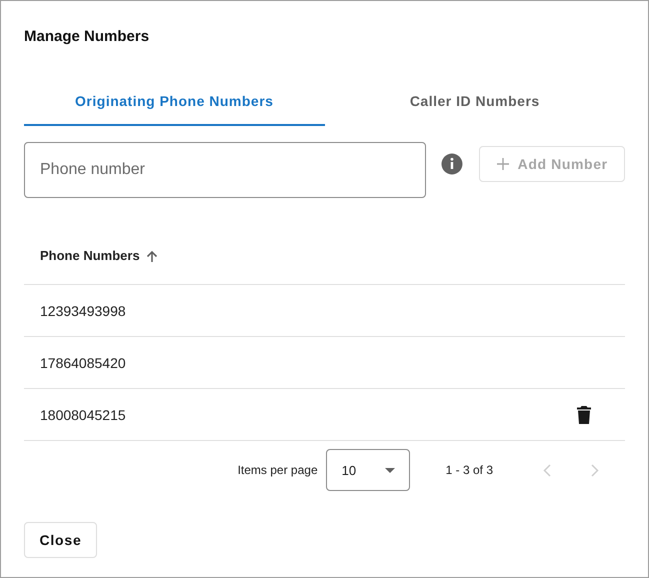 The image size is (649, 578). Describe the element at coordinates (90, 255) in the screenshot. I see `column-header: Phone Numbers` at that location.